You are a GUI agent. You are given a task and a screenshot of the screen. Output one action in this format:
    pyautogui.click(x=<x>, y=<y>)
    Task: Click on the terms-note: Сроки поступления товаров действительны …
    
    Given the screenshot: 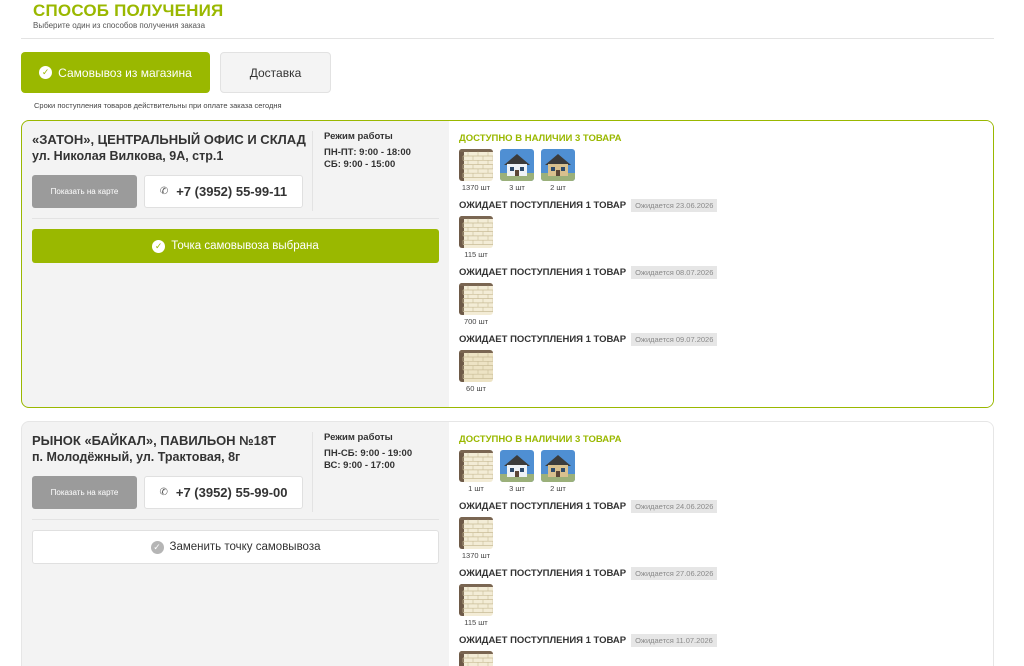 What is the action you would take?
    pyautogui.click(x=158, y=105)
    